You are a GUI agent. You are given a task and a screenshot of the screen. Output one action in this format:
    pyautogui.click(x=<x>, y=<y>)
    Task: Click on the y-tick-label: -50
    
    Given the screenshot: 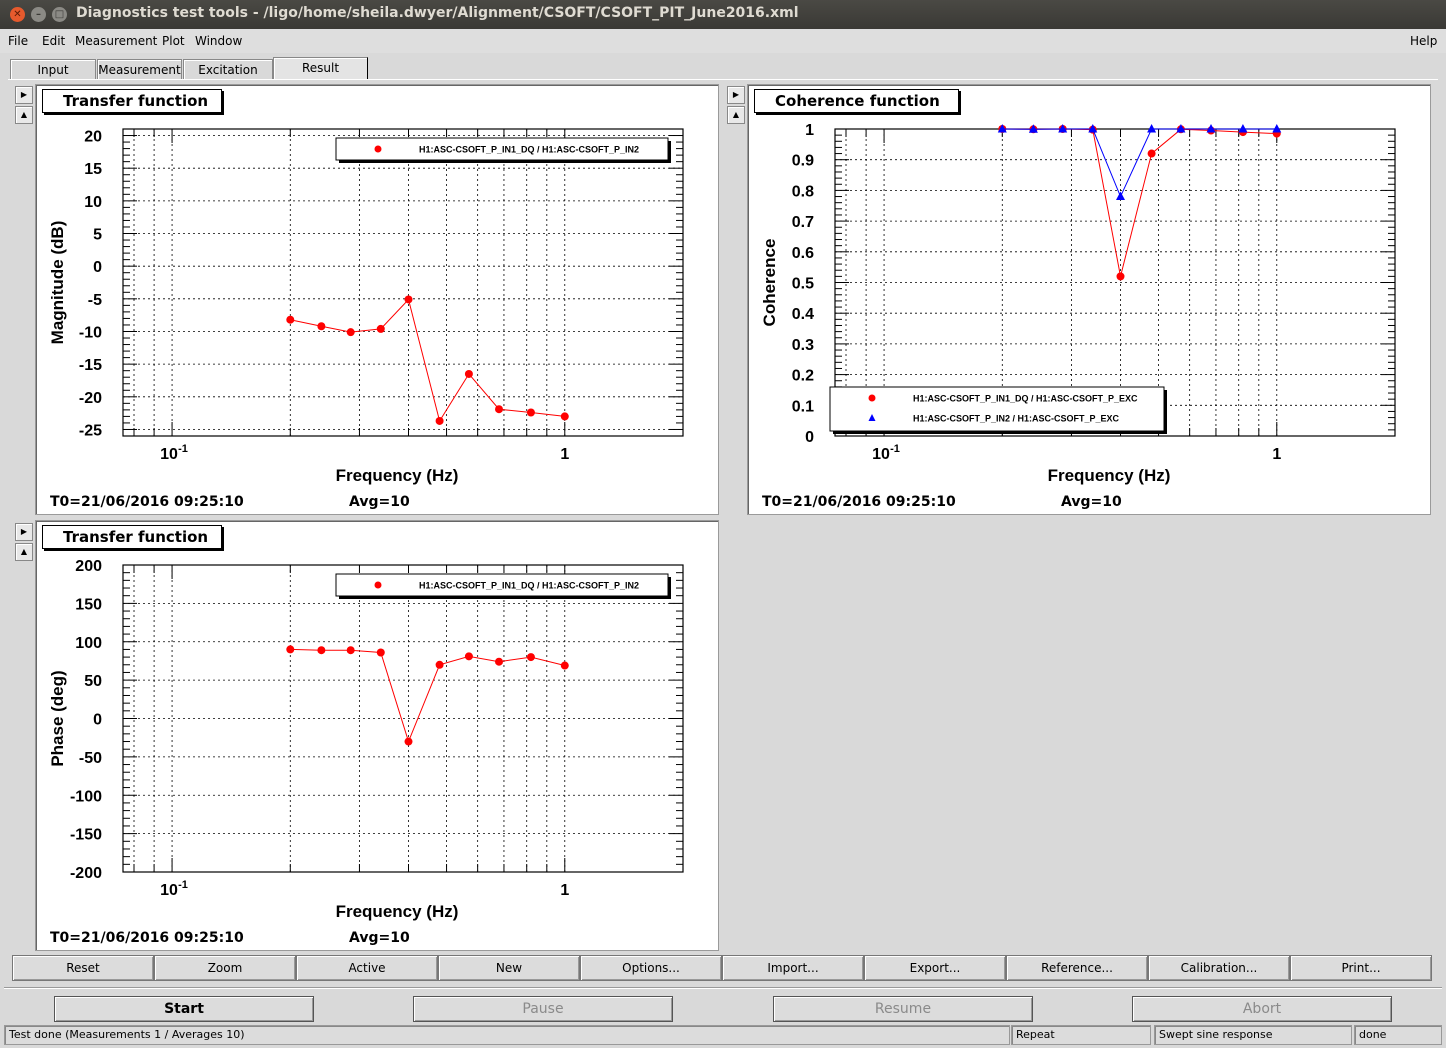 What is the action you would take?
    pyautogui.click(x=90, y=758)
    